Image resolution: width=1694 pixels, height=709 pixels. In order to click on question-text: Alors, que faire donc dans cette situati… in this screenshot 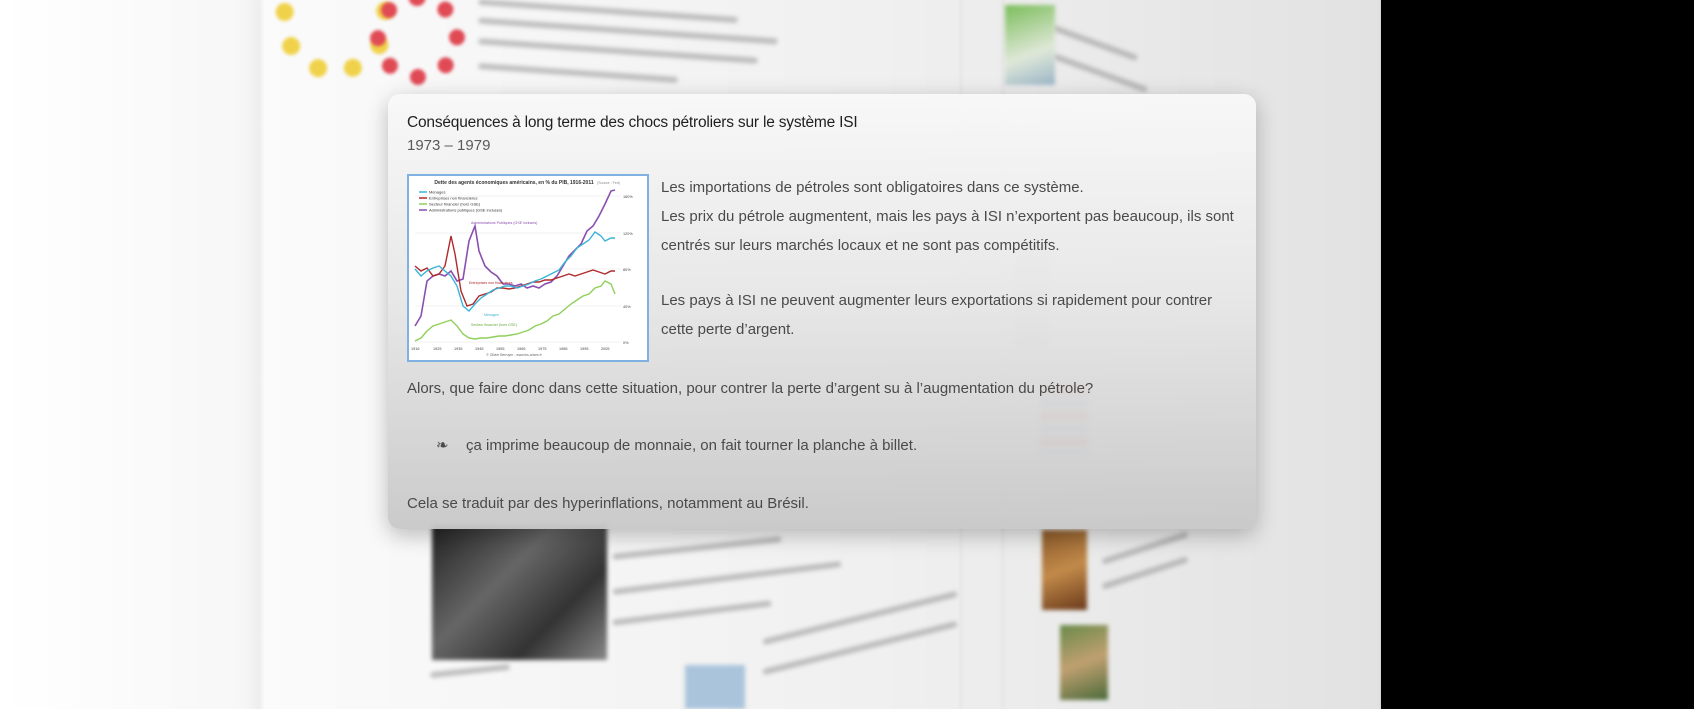, I will do `click(750, 388)`.